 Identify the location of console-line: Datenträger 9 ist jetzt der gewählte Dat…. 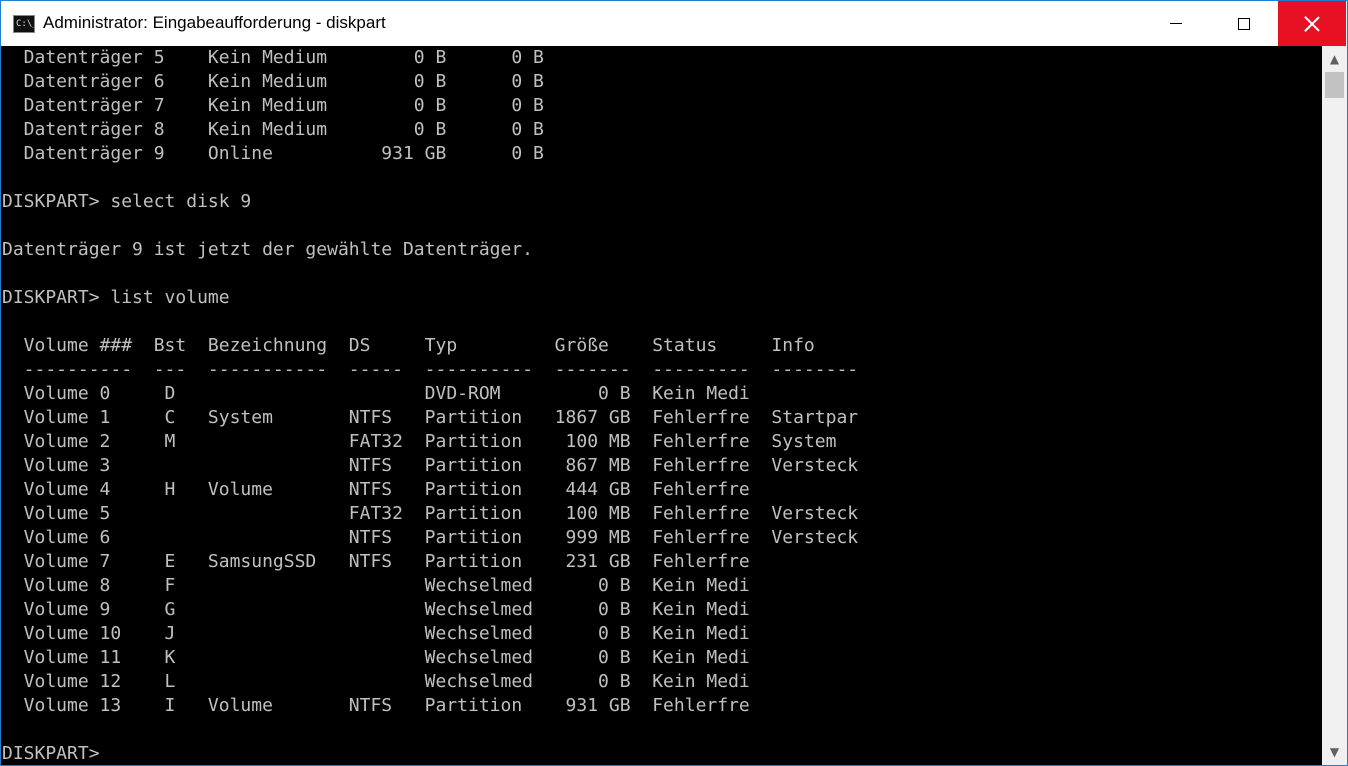
(268, 249).